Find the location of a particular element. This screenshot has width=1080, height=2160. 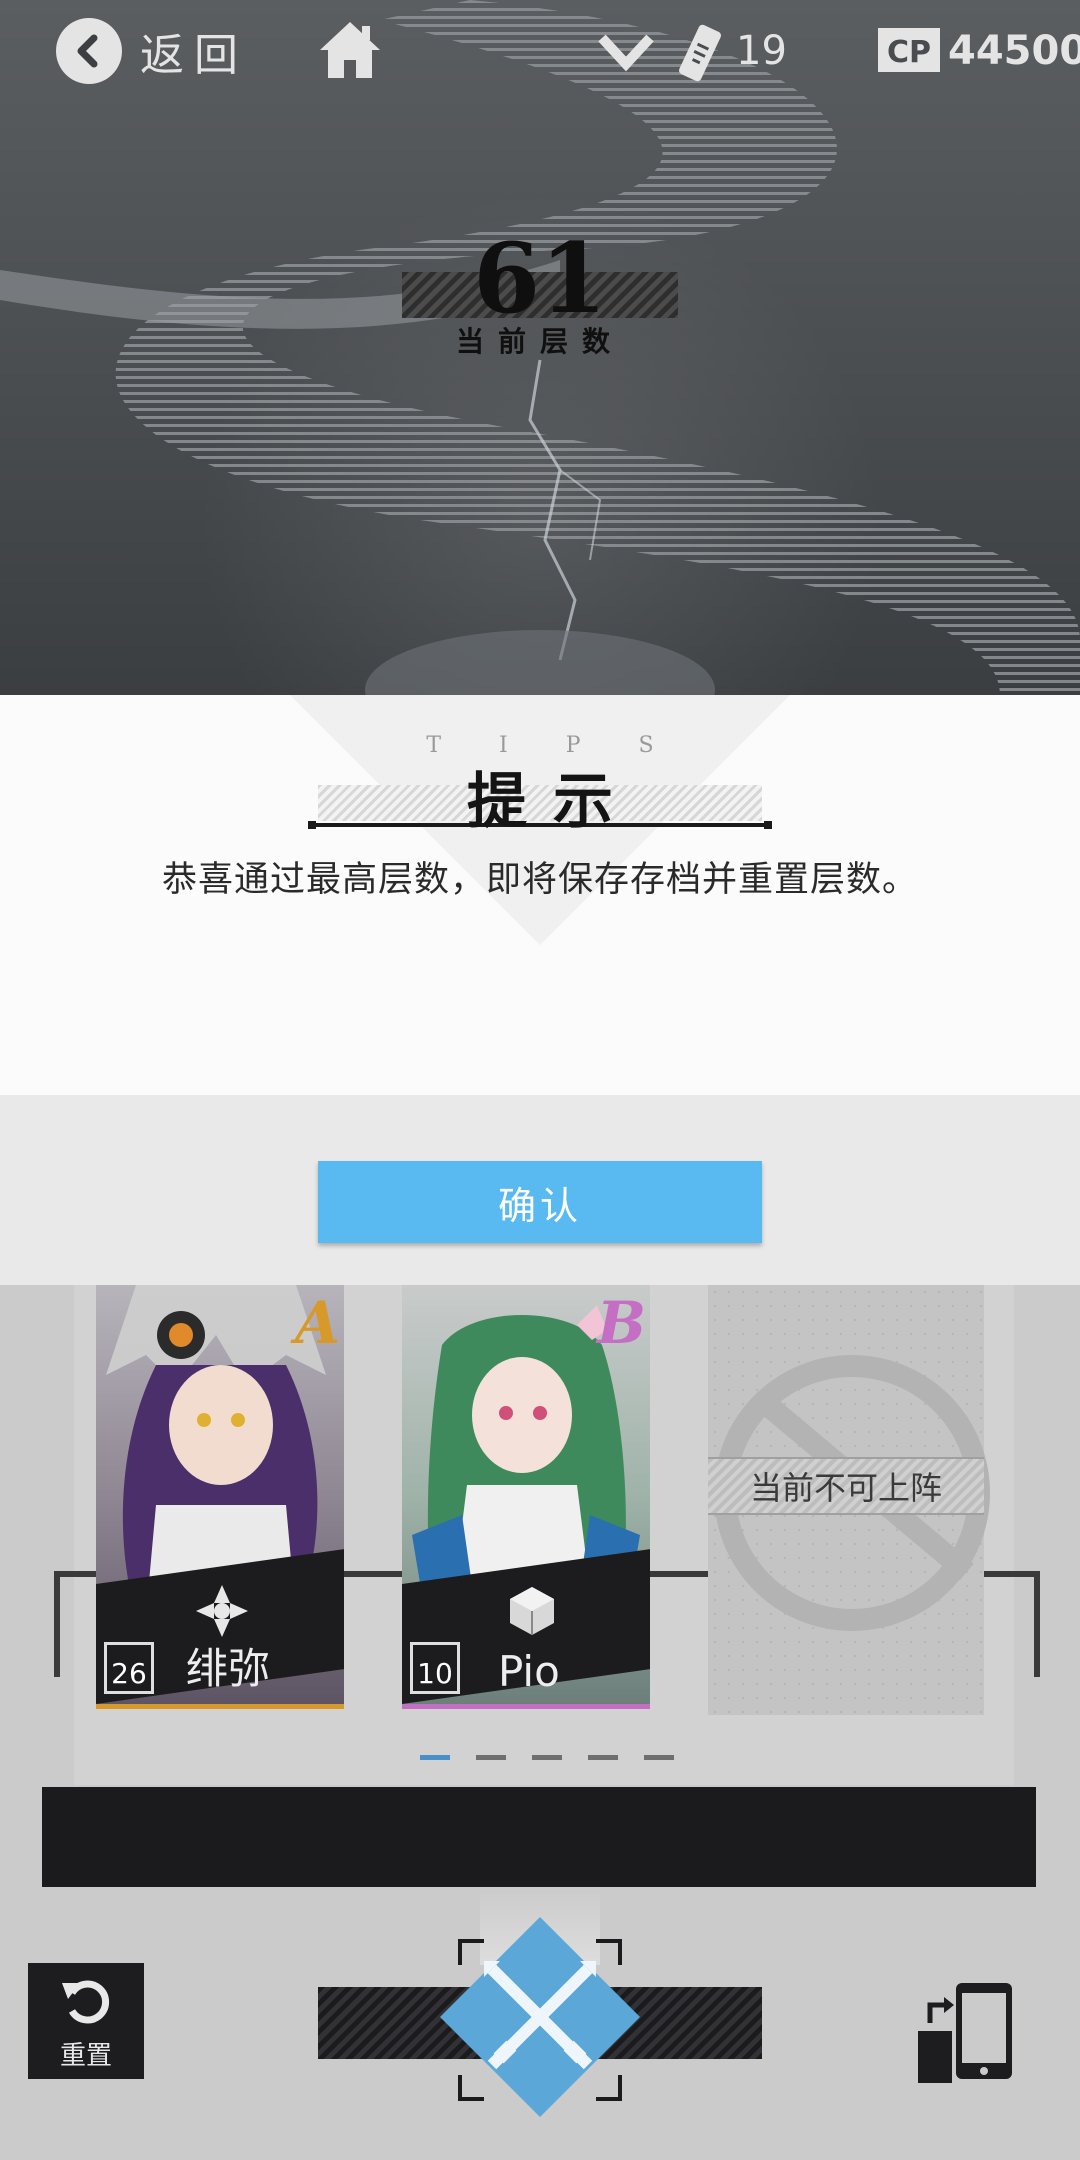

phone-switch-icon is located at coordinates (965, 2033).